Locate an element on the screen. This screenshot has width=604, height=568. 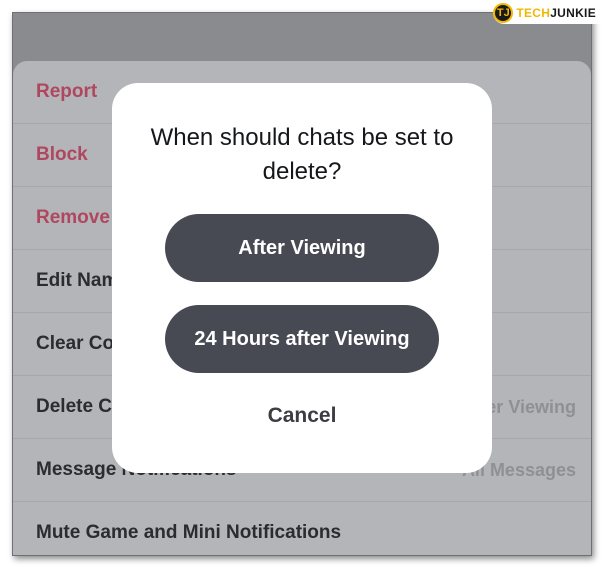
after-viewing-button: After Viewing is located at coordinates (302, 248).